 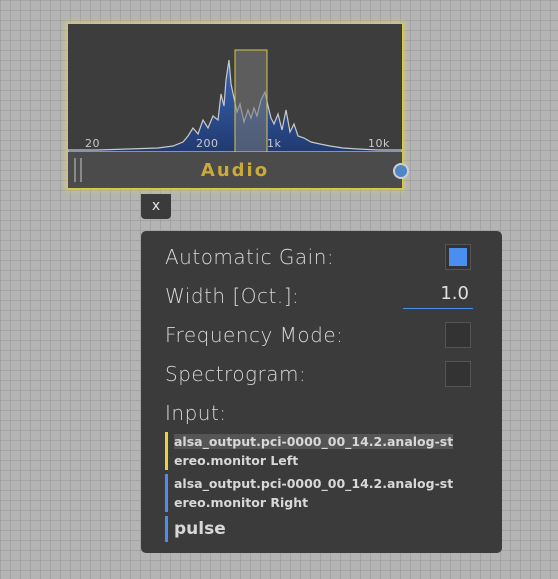 I want to click on node-title-bar: Audio, so click(x=235, y=170).